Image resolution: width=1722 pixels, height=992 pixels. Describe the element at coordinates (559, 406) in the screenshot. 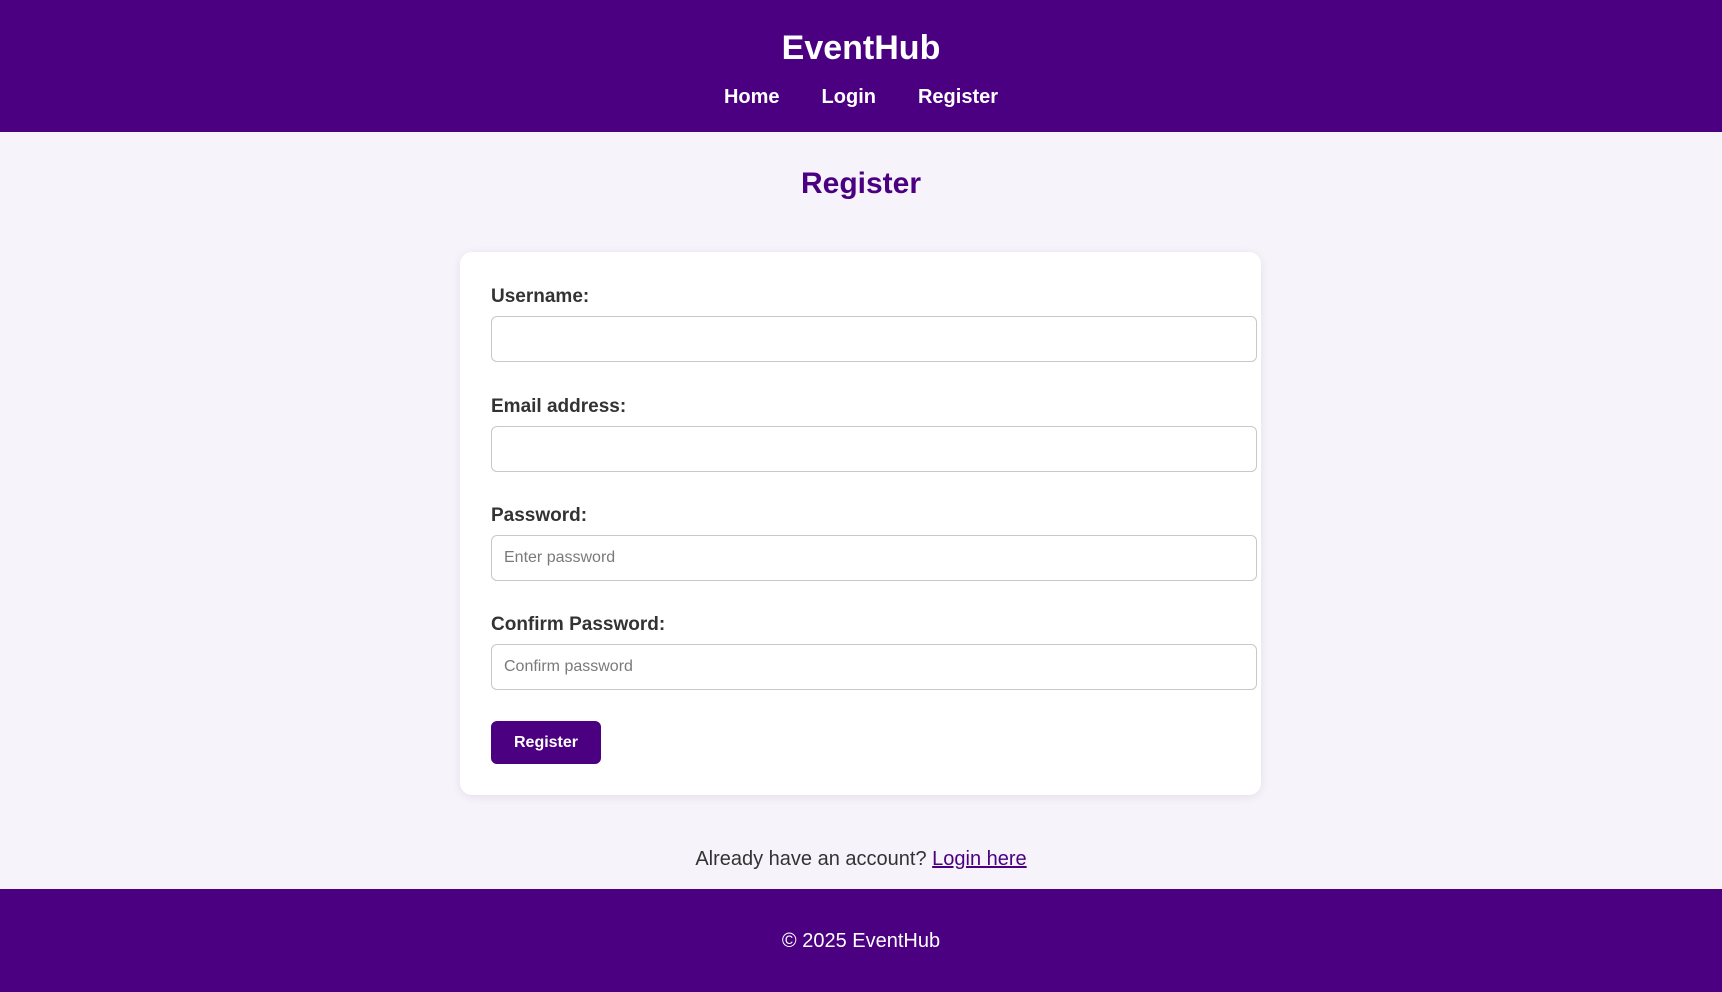

I see `email-label: Email address:` at that location.